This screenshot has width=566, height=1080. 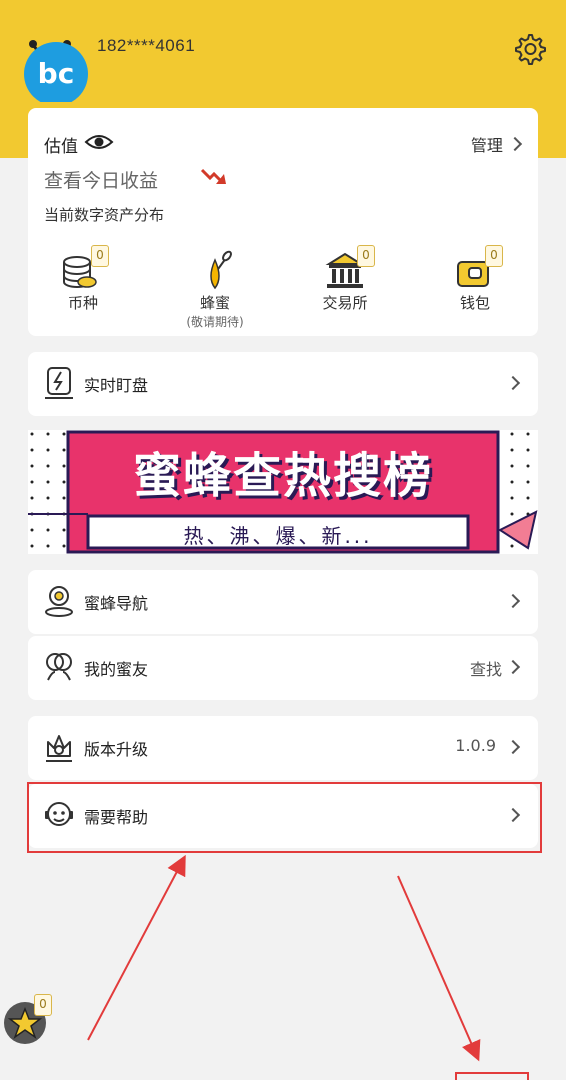 I want to click on annotation-arrows, so click(x=284, y=958).